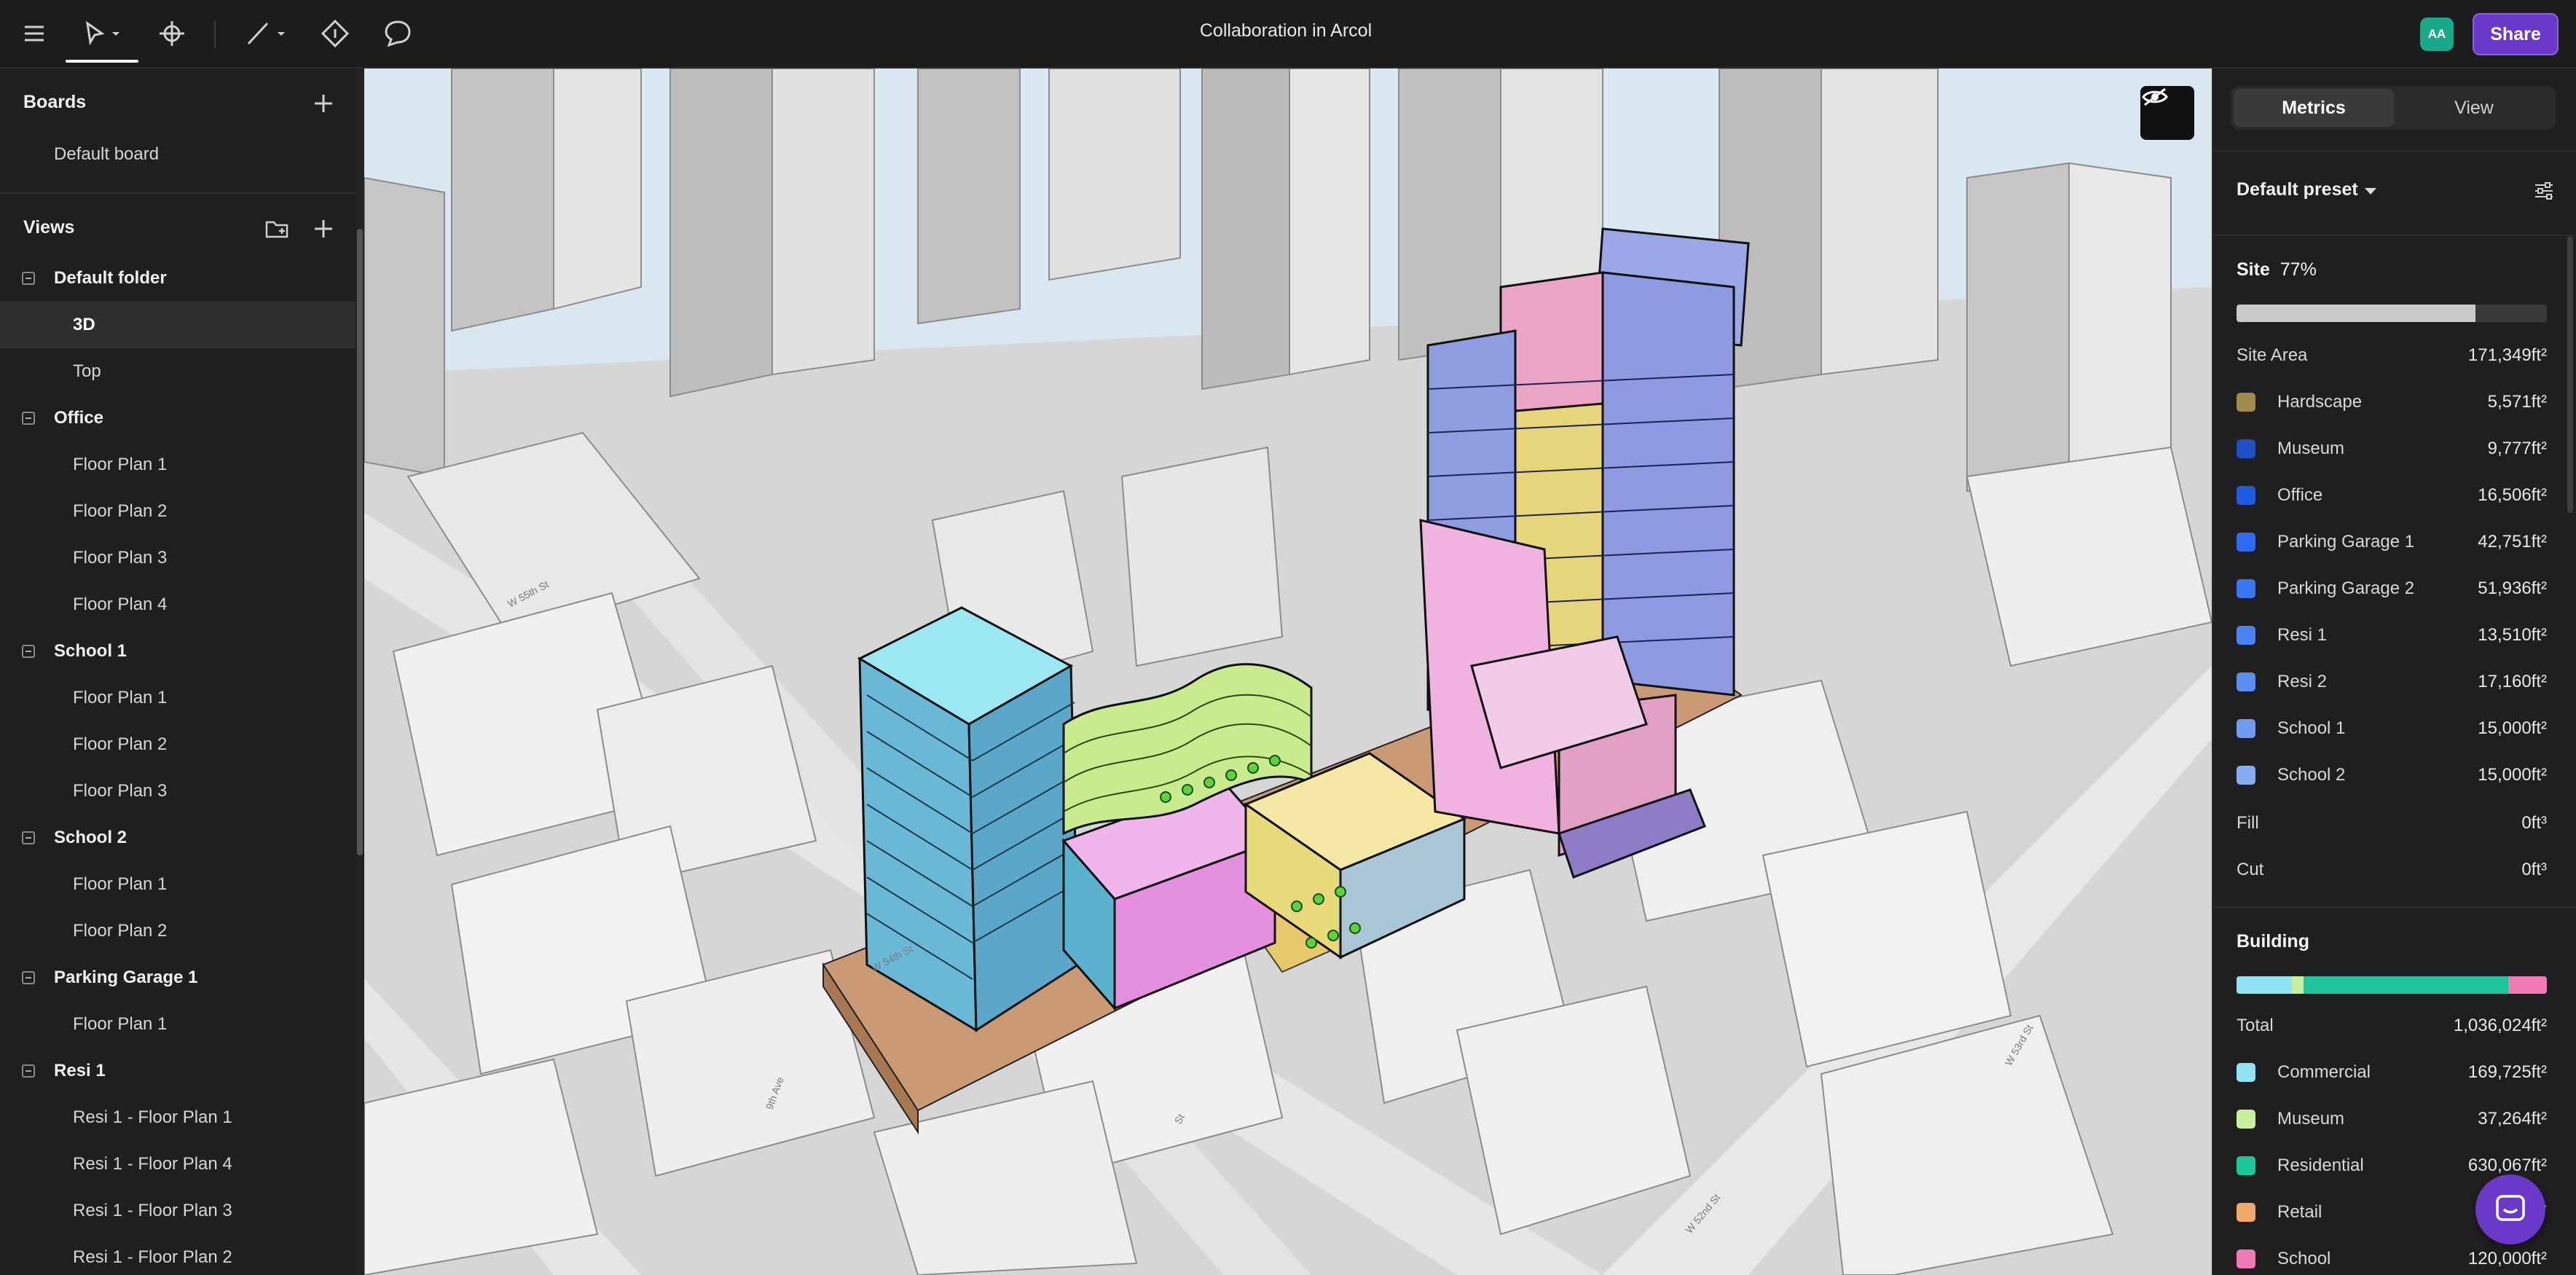 This screenshot has width=2576, height=1275. What do you see at coordinates (2516, 34) in the screenshot?
I see `share-button: Share` at bounding box center [2516, 34].